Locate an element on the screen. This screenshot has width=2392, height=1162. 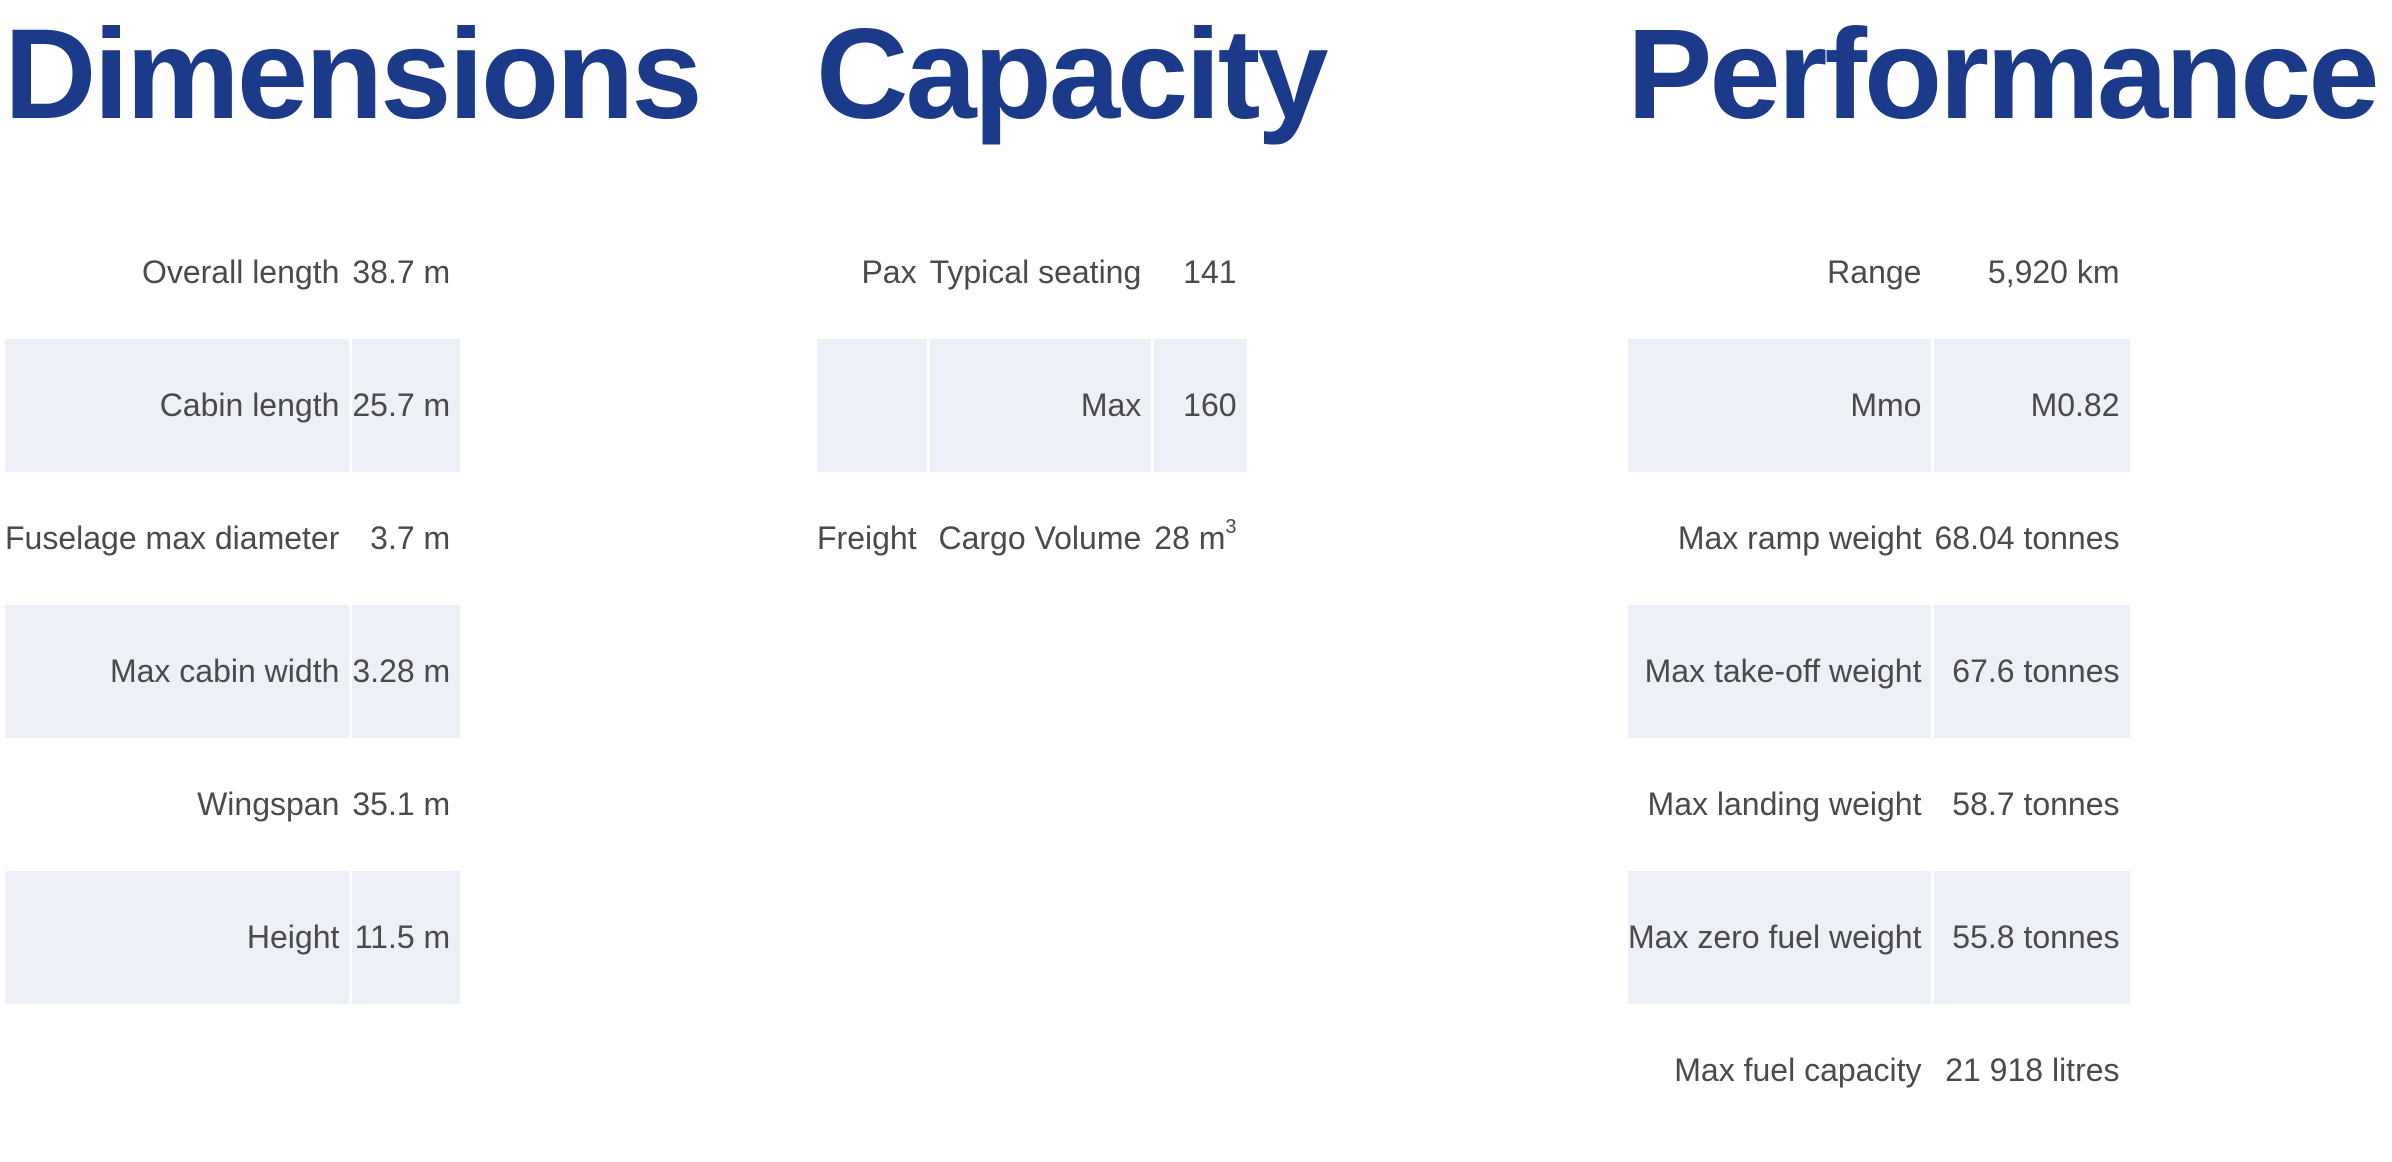
spec-value: 141 is located at coordinates (1210, 272).